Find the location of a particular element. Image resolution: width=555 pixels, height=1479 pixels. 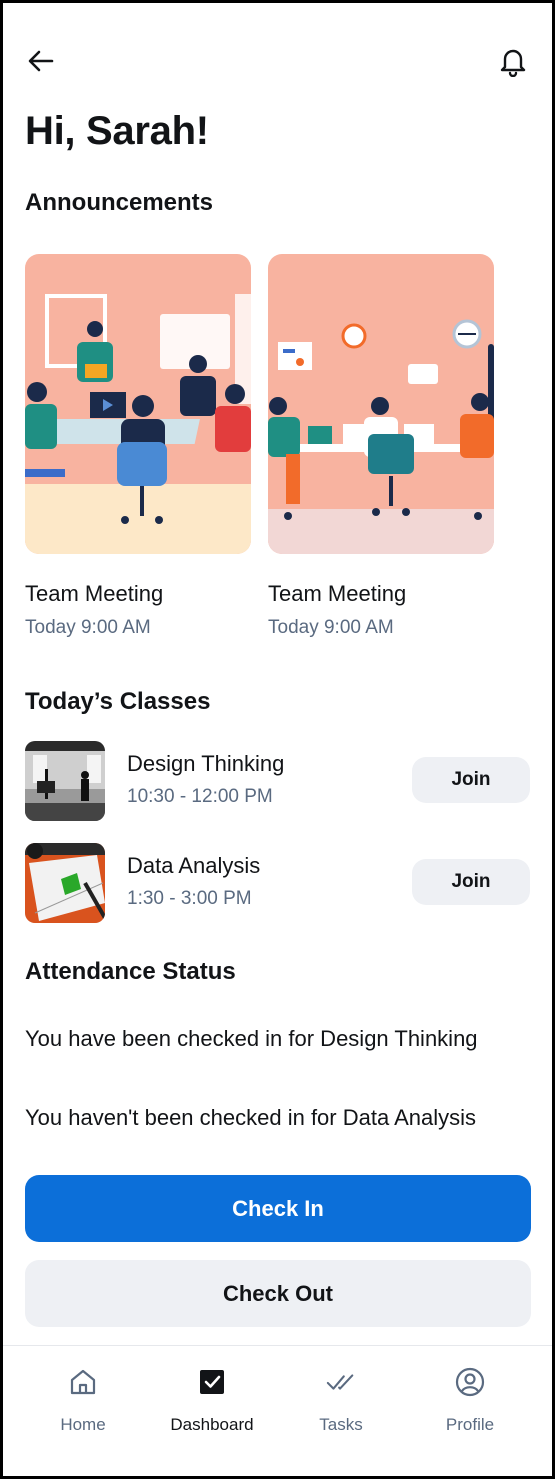

nav-item-profile: Profile is located at coordinates (470, 1401).